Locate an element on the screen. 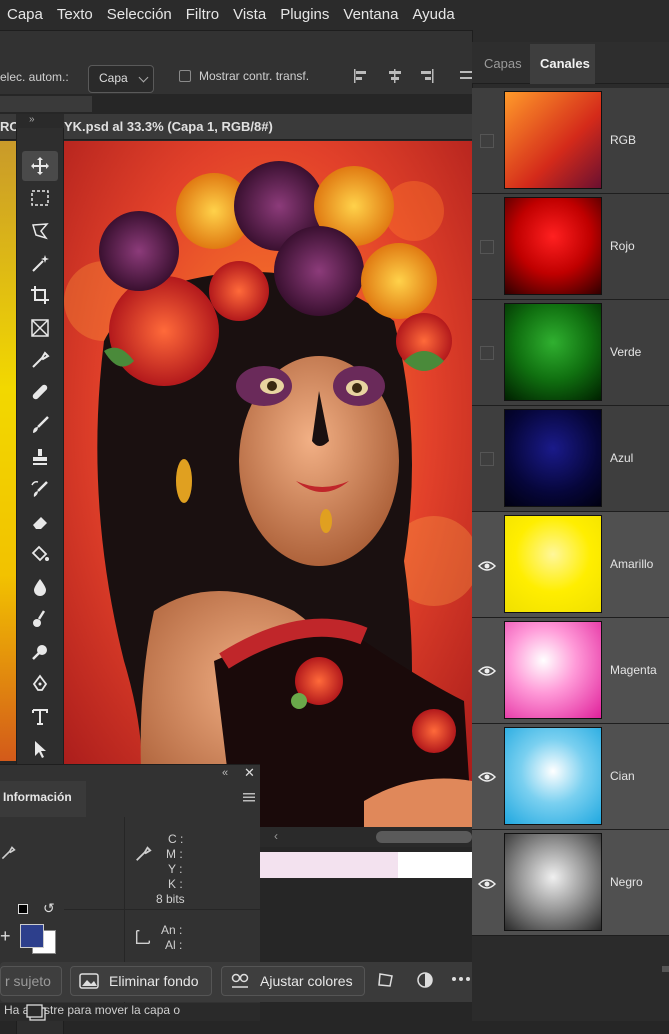 The image size is (669, 1034). pasteboard-strip is located at coordinates (366, 865).